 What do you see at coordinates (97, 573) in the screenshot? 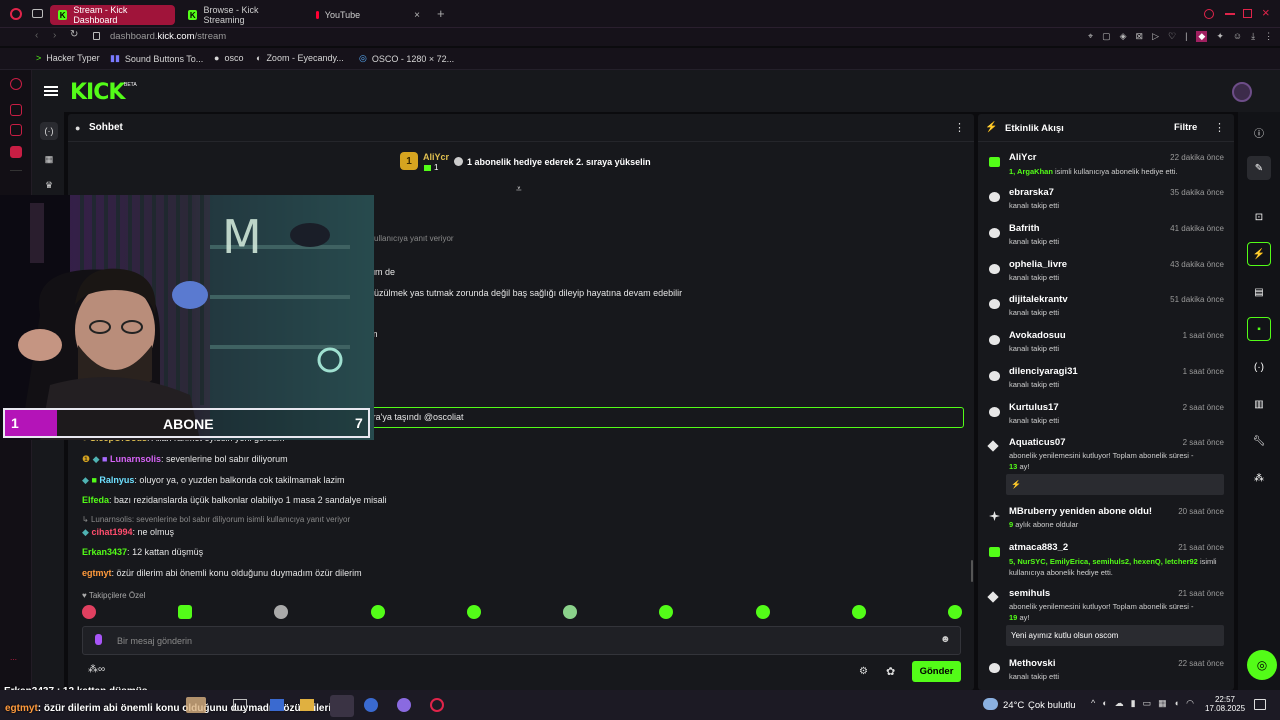
I see `chat-username: egtmyt` at bounding box center [97, 573].